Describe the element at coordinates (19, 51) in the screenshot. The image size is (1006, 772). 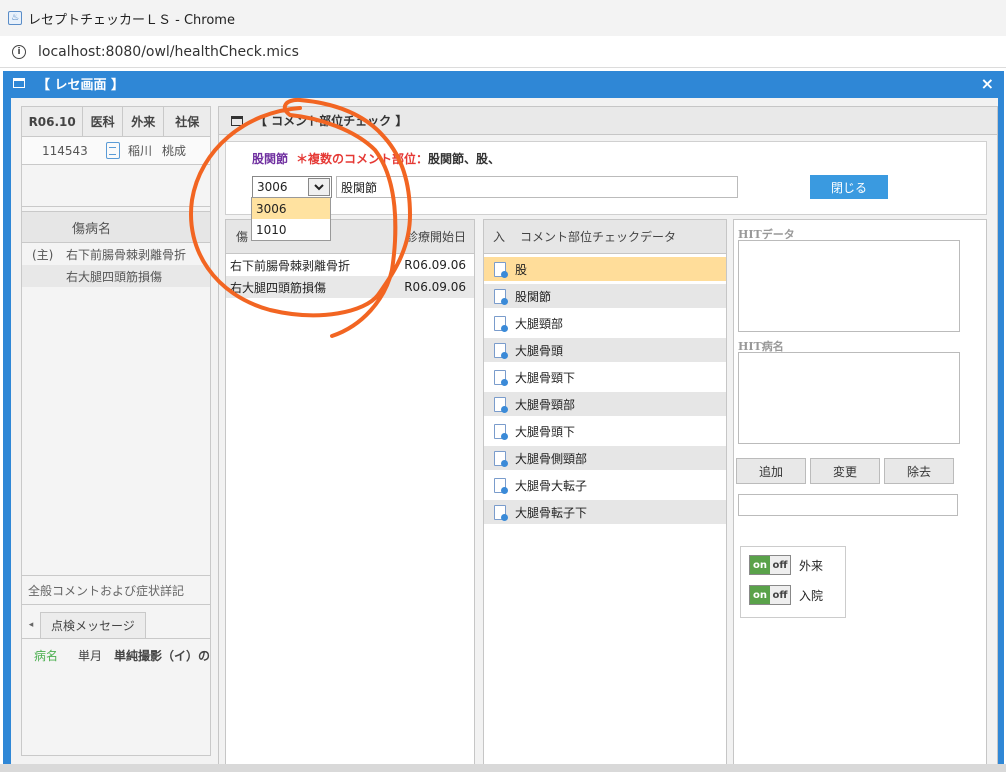
I see `info-icon: i` at that location.